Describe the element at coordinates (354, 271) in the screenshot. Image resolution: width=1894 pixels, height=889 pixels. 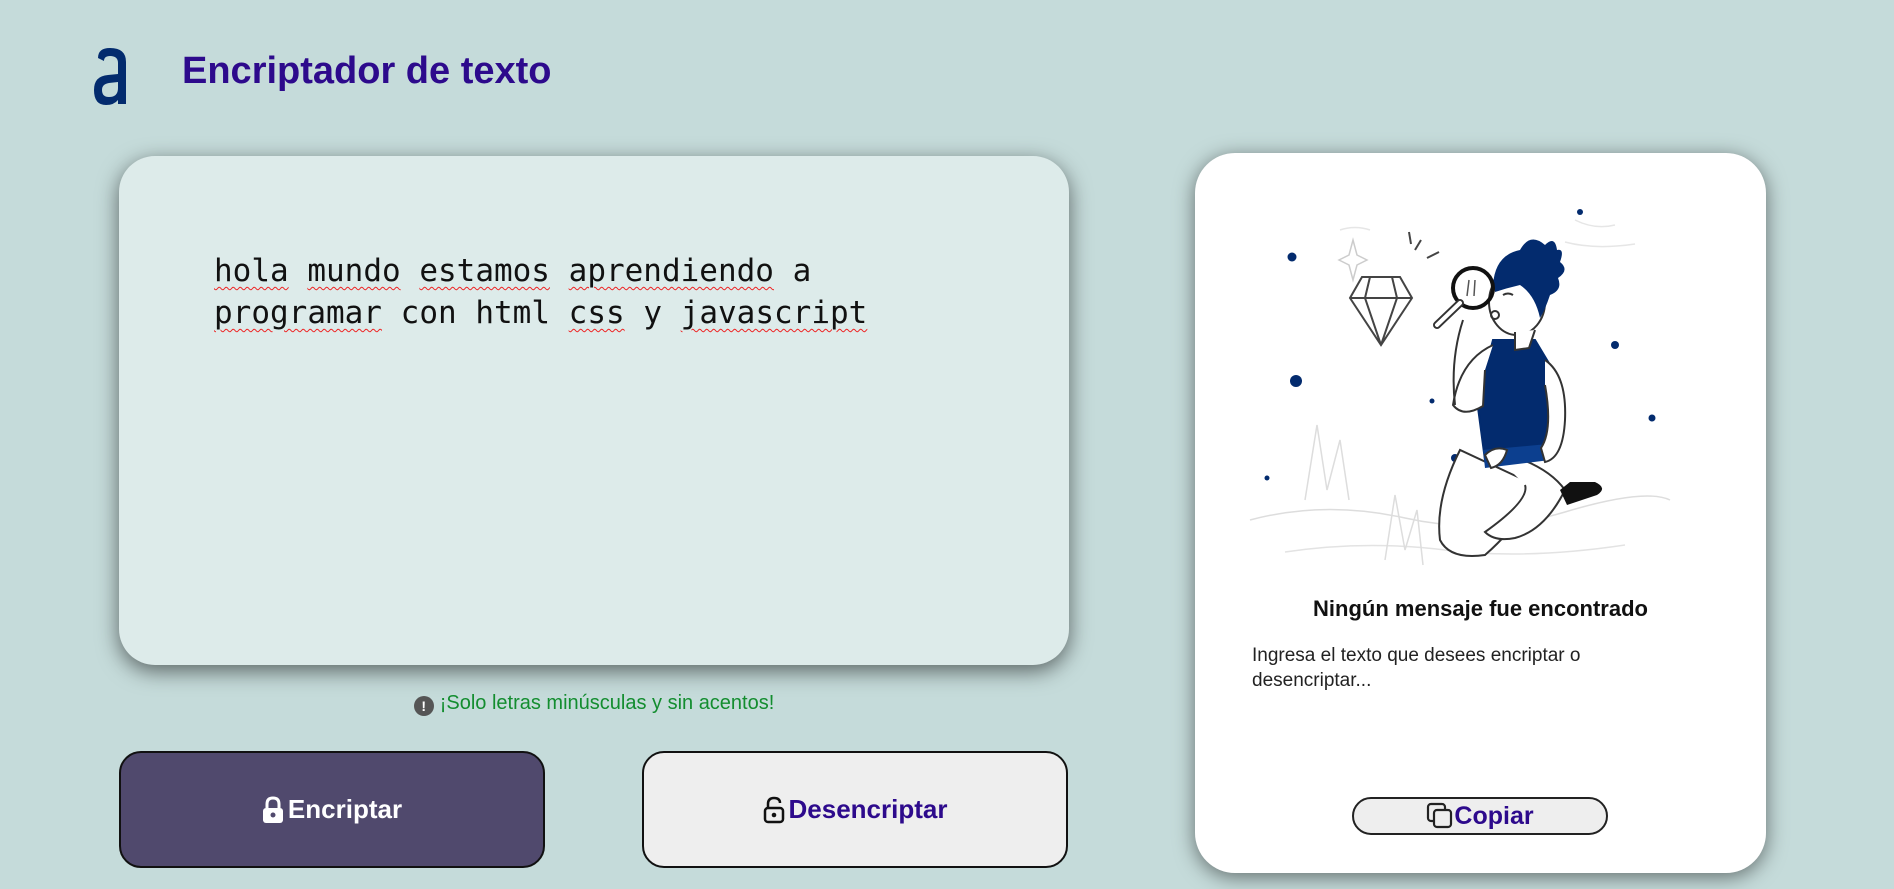
I see `input-word: mundo` at that location.